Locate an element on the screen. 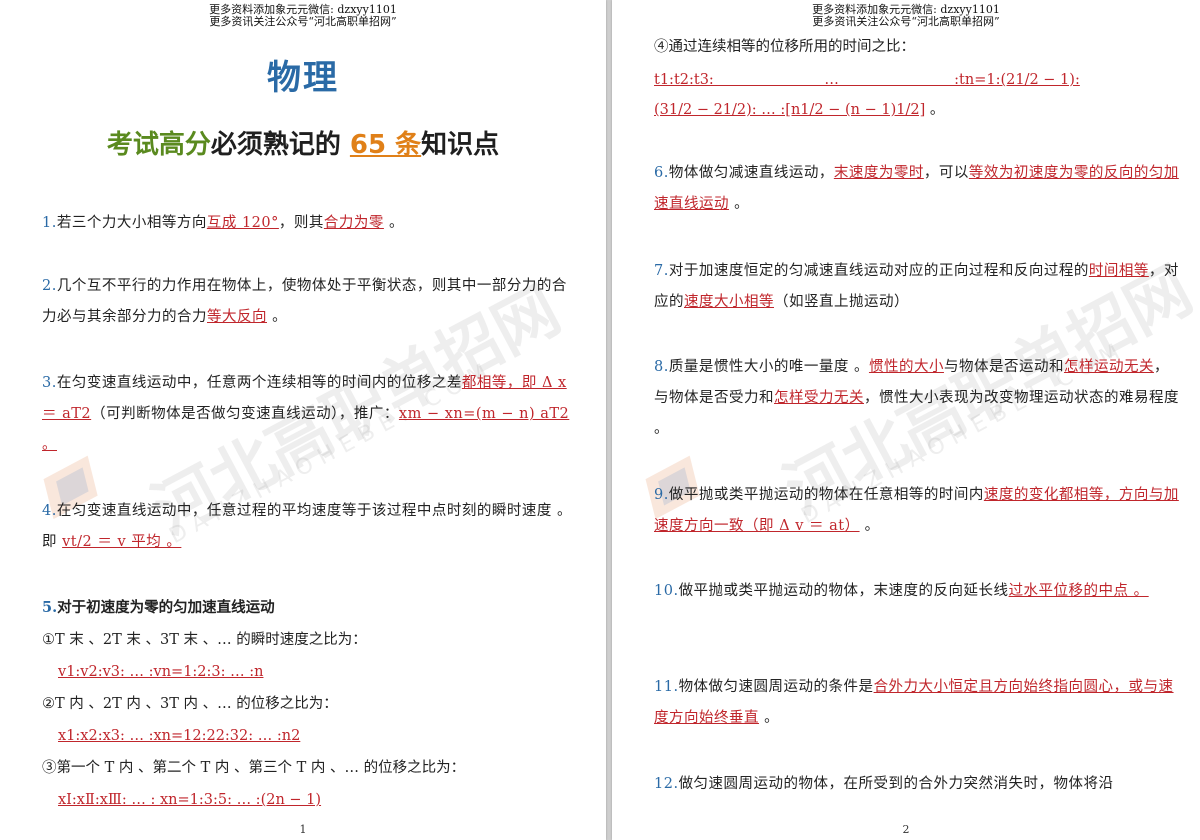 This screenshot has height=840, width=1200. knowledge-point-1: 1.若三个力大小相等方向互成 120°，则其合力为零 。 is located at coordinates (307, 223).